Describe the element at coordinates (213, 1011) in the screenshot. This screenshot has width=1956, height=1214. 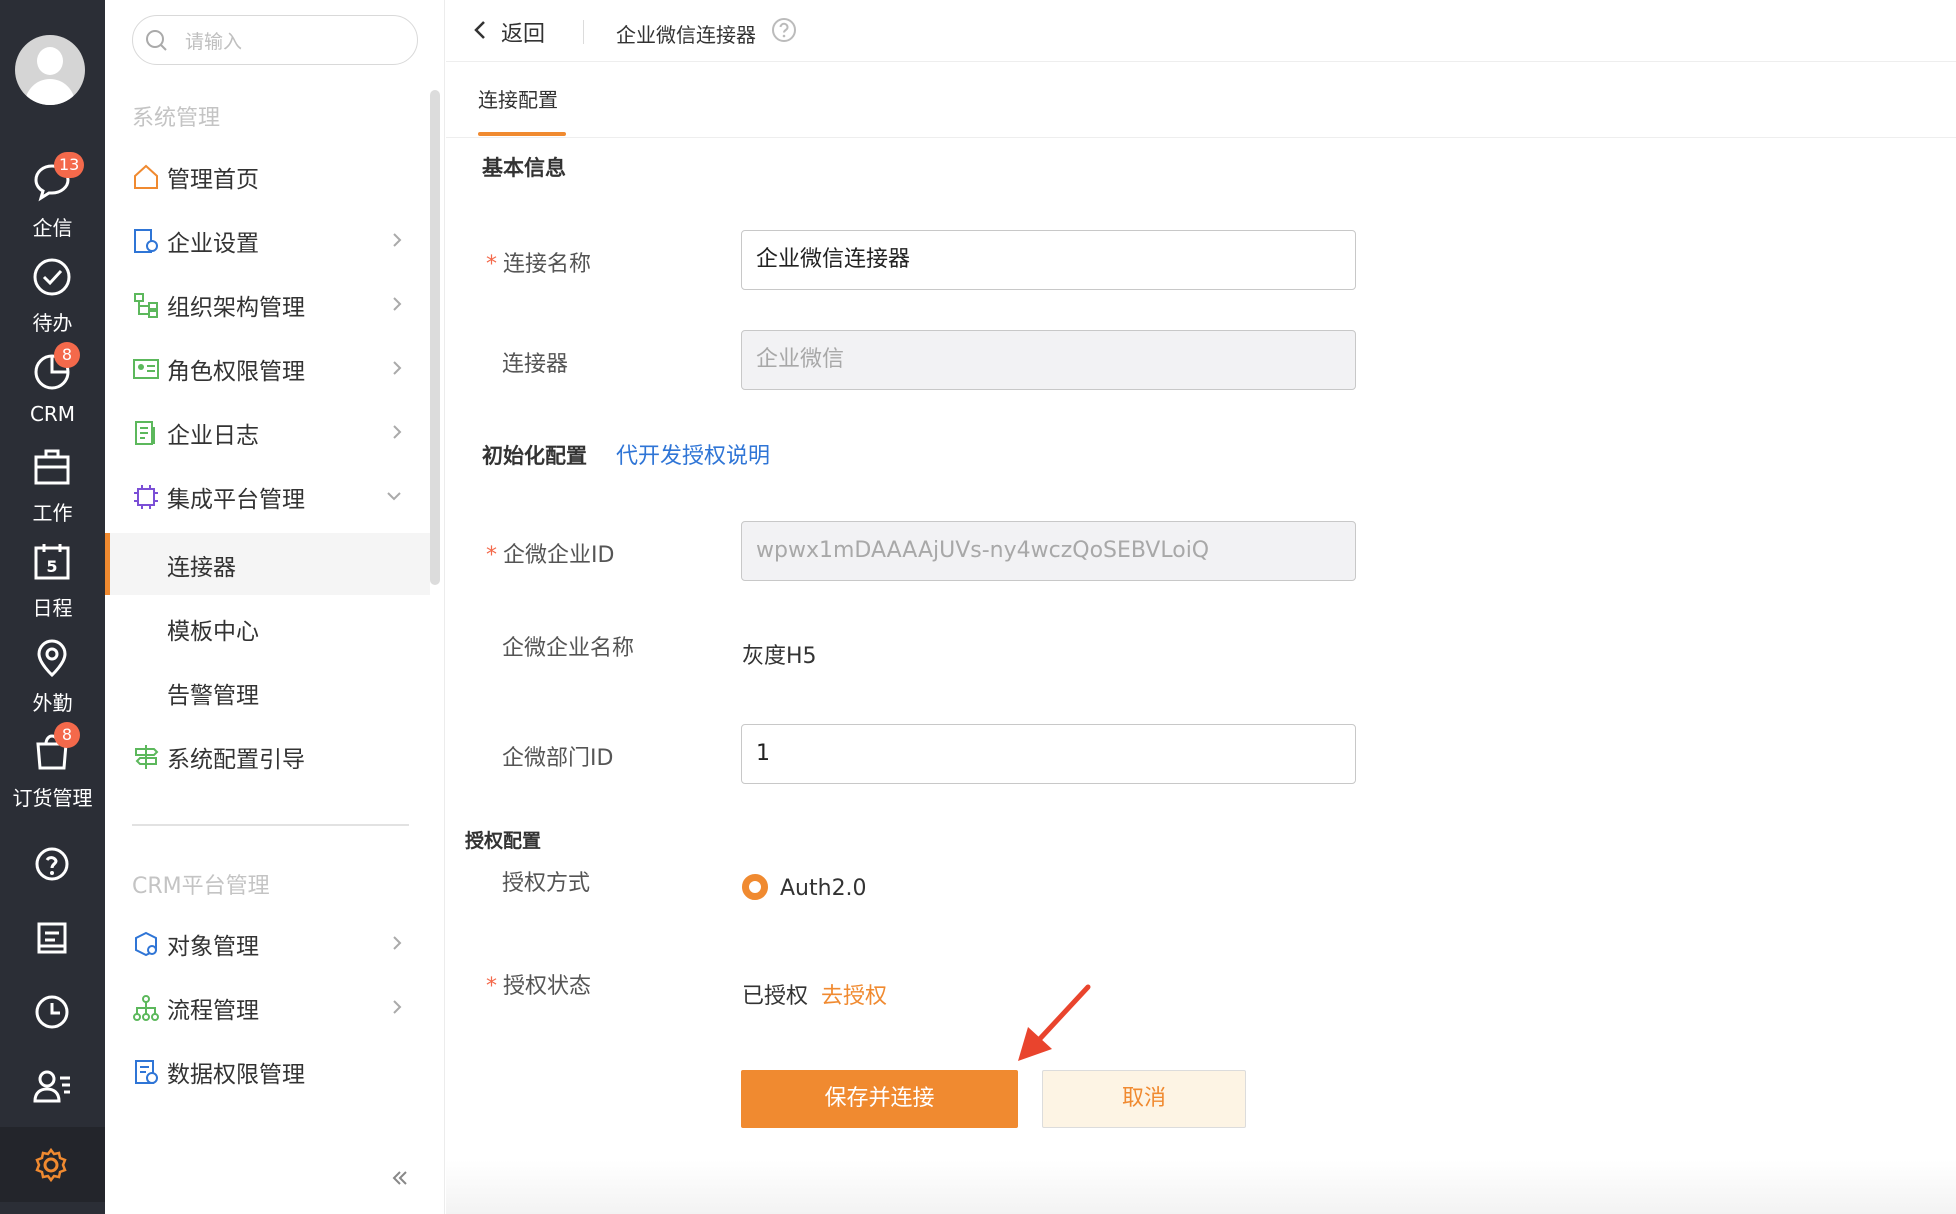
I see `menu-label: 流程管理` at that location.